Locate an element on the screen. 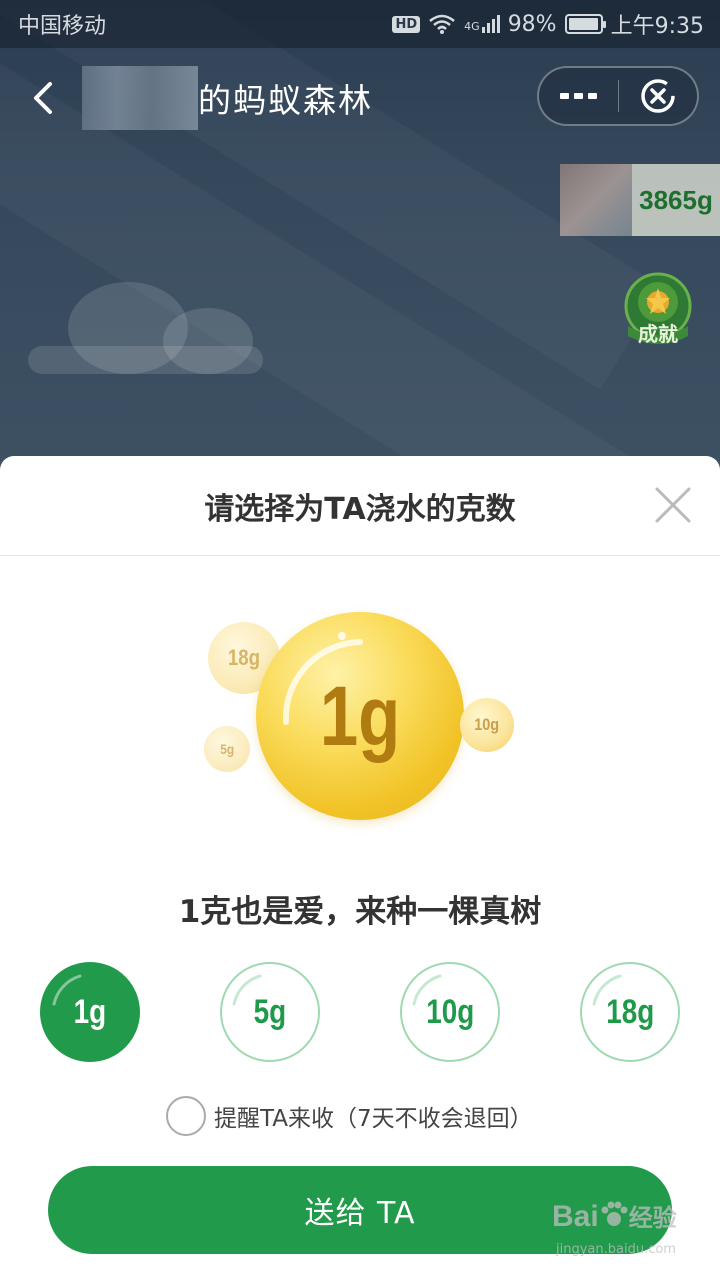 The height and width of the screenshot is (1280, 720). close-icon is located at coordinates (673, 505).